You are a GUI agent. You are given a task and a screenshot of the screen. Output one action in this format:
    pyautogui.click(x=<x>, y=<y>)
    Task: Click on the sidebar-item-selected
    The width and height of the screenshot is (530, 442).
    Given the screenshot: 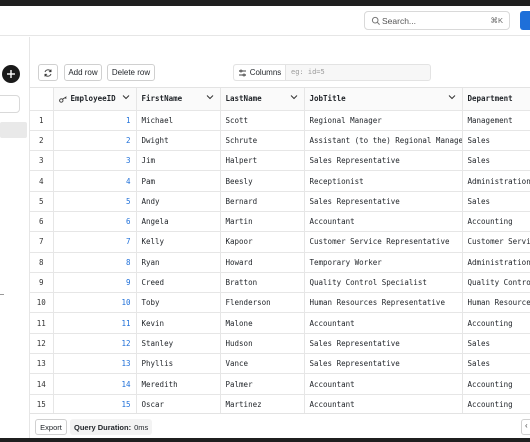 What is the action you would take?
    pyautogui.click(x=13, y=130)
    